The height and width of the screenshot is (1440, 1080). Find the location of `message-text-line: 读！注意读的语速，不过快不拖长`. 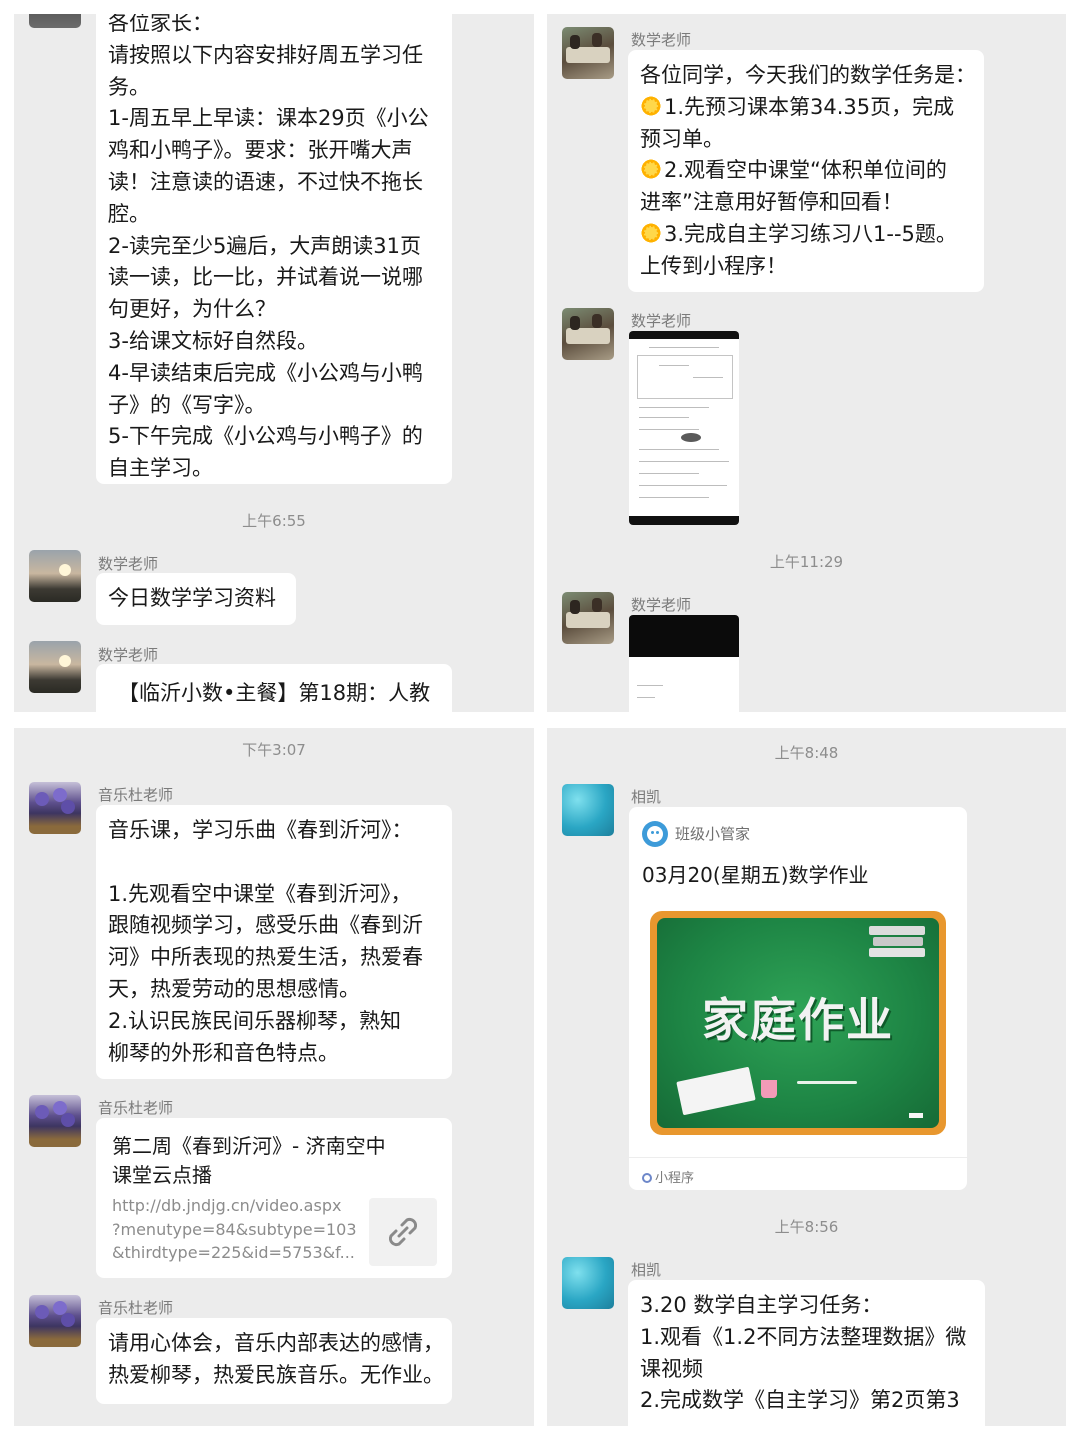

message-text-line: 读！注意读的语速，不过快不拖长 is located at coordinates (274, 183).